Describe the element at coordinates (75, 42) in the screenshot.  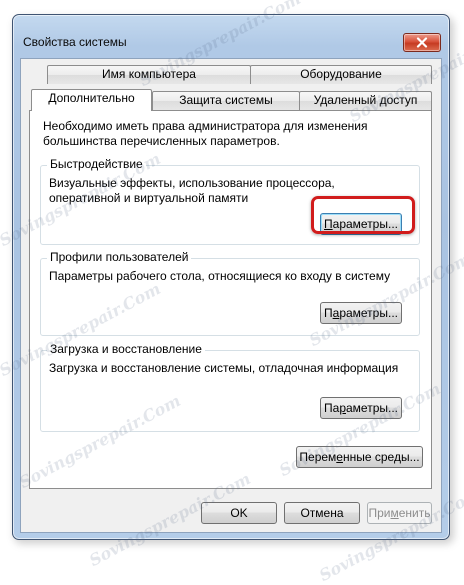
I see `window-title: Свойства системы` at that location.